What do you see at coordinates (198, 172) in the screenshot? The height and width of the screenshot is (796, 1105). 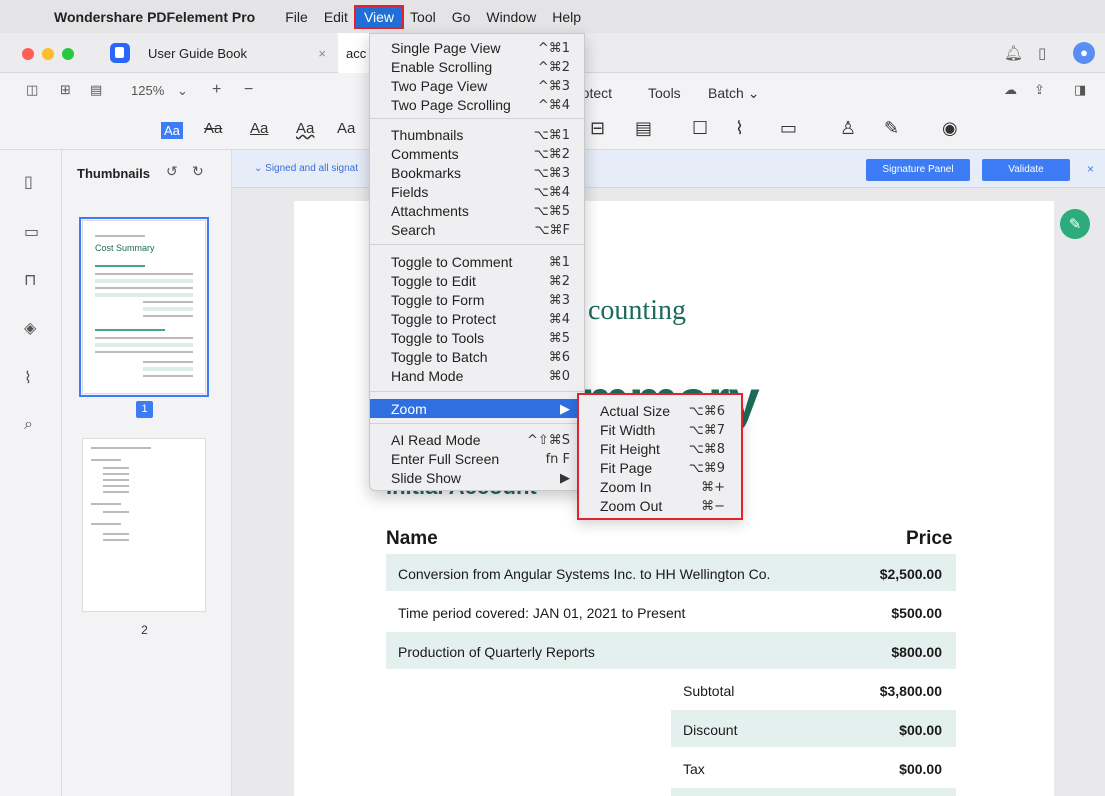 I see `rotate-right-icon: ↻` at bounding box center [198, 172].